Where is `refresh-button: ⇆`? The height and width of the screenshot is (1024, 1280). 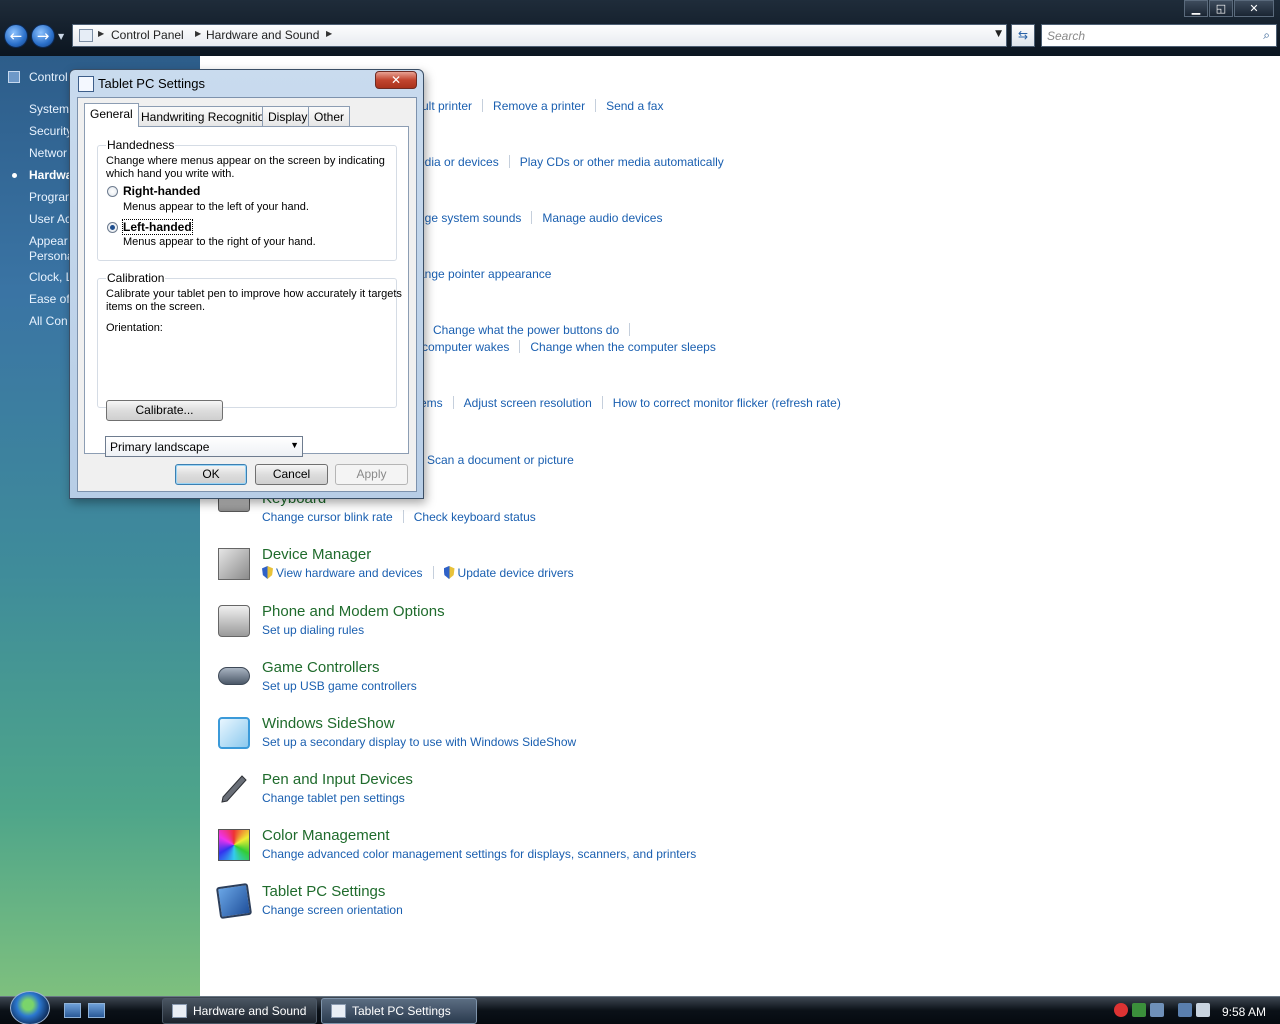 refresh-button: ⇆ is located at coordinates (1023, 35).